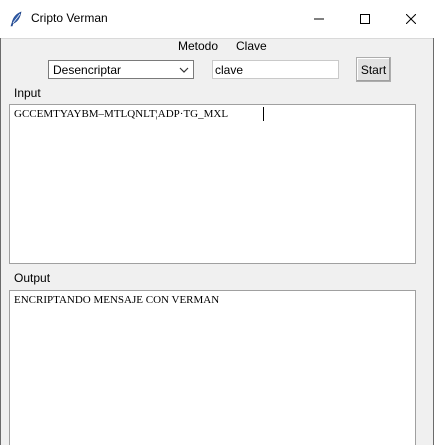  What do you see at coordinates (184, 70) in the screenshot?
I see `chevron-down-icon` at bounding box center [184, 70].